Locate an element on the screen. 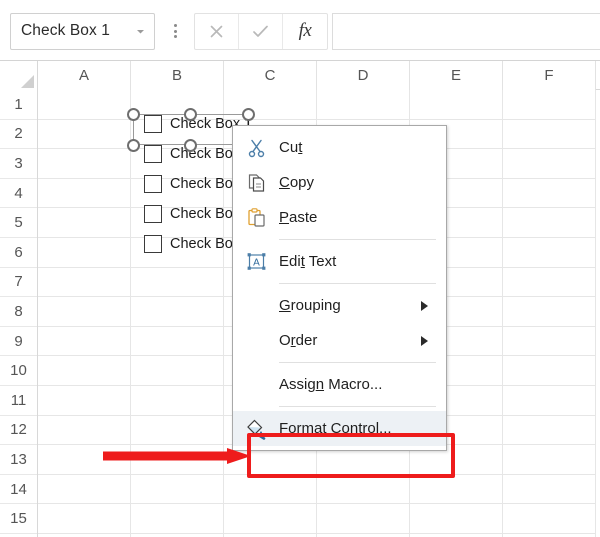 The image size is (600, 537). column-header-a: A is located at coordinates (84, 75).